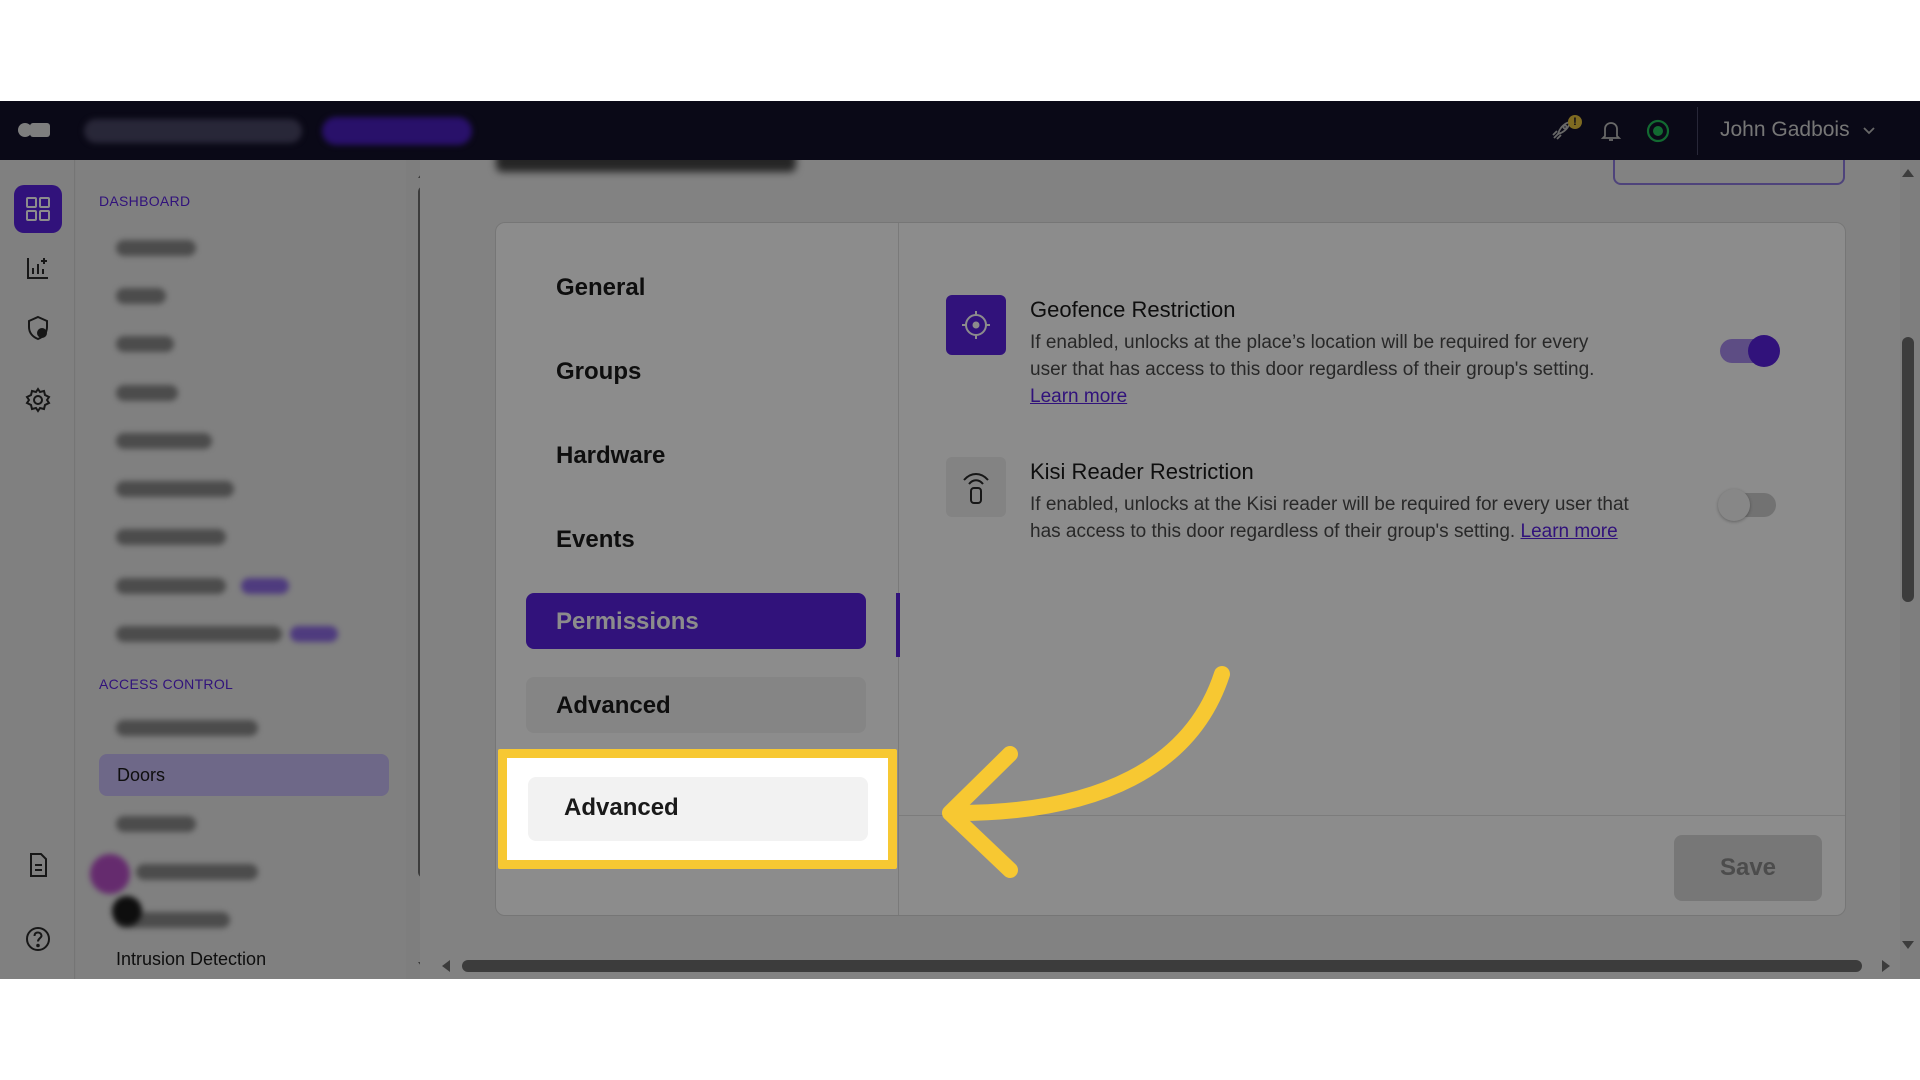 The width and height of the screenshot is (1920, 1080). What do you see at coordinates (1748, 351) in the screenshot?
I see `geofence-toggle` at bounding box center [1748, 351].